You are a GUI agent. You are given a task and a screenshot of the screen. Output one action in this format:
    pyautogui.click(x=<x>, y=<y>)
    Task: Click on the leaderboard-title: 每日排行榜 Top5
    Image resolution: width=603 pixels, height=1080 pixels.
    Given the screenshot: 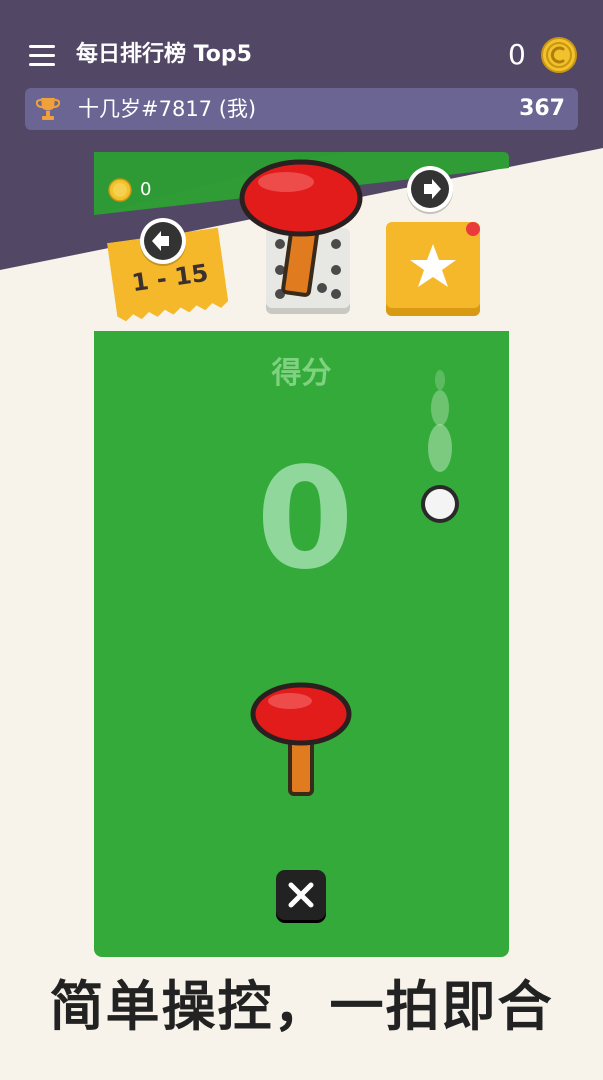 What is the action you would take?
    pyautogui.click(x=164, y=54)
    